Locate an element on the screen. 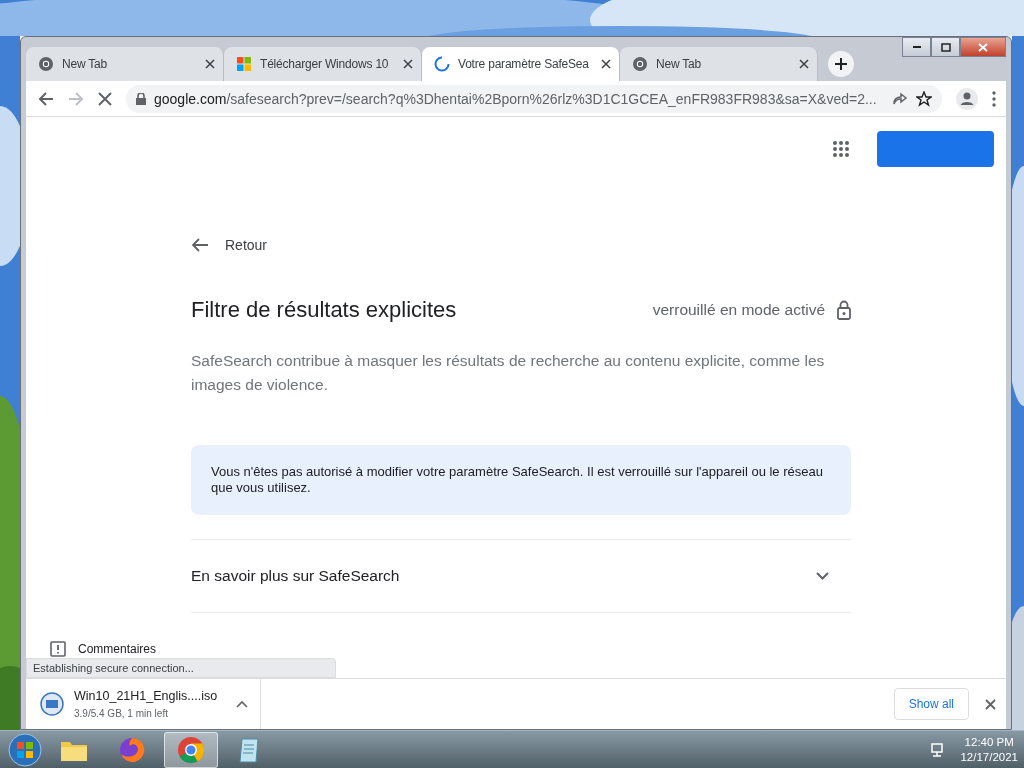 This screenshot has height=768, width=1024. stop-icon is located at coordinates (105, 98).